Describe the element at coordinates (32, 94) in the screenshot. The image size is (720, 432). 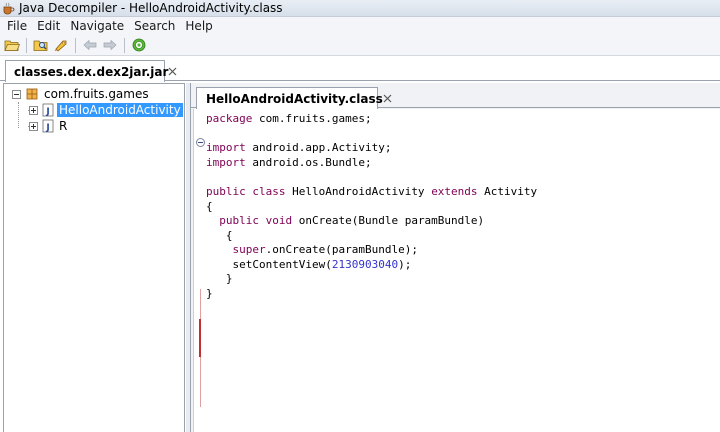
I see `package-icon` at that location.